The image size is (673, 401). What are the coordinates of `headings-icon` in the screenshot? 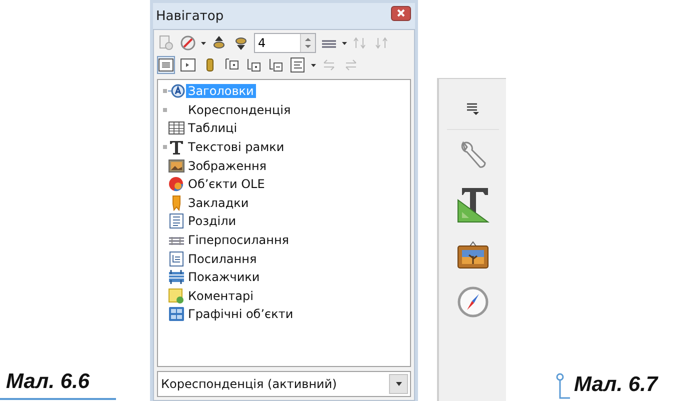 It's located at (176, 91).